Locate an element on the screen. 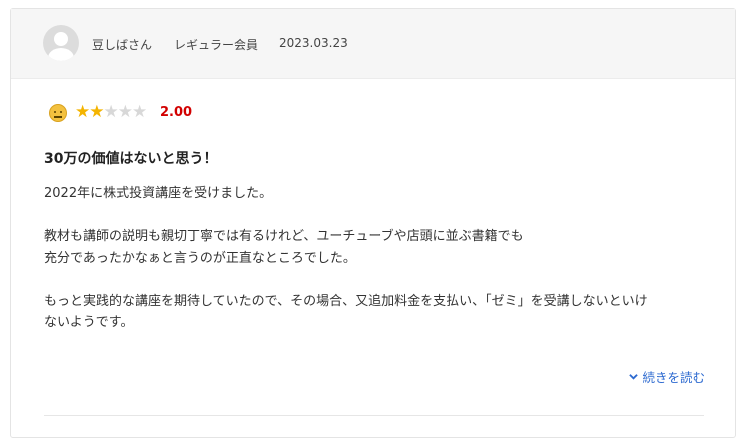  rating-score: 2.00 is located at coordinates (176, 112).